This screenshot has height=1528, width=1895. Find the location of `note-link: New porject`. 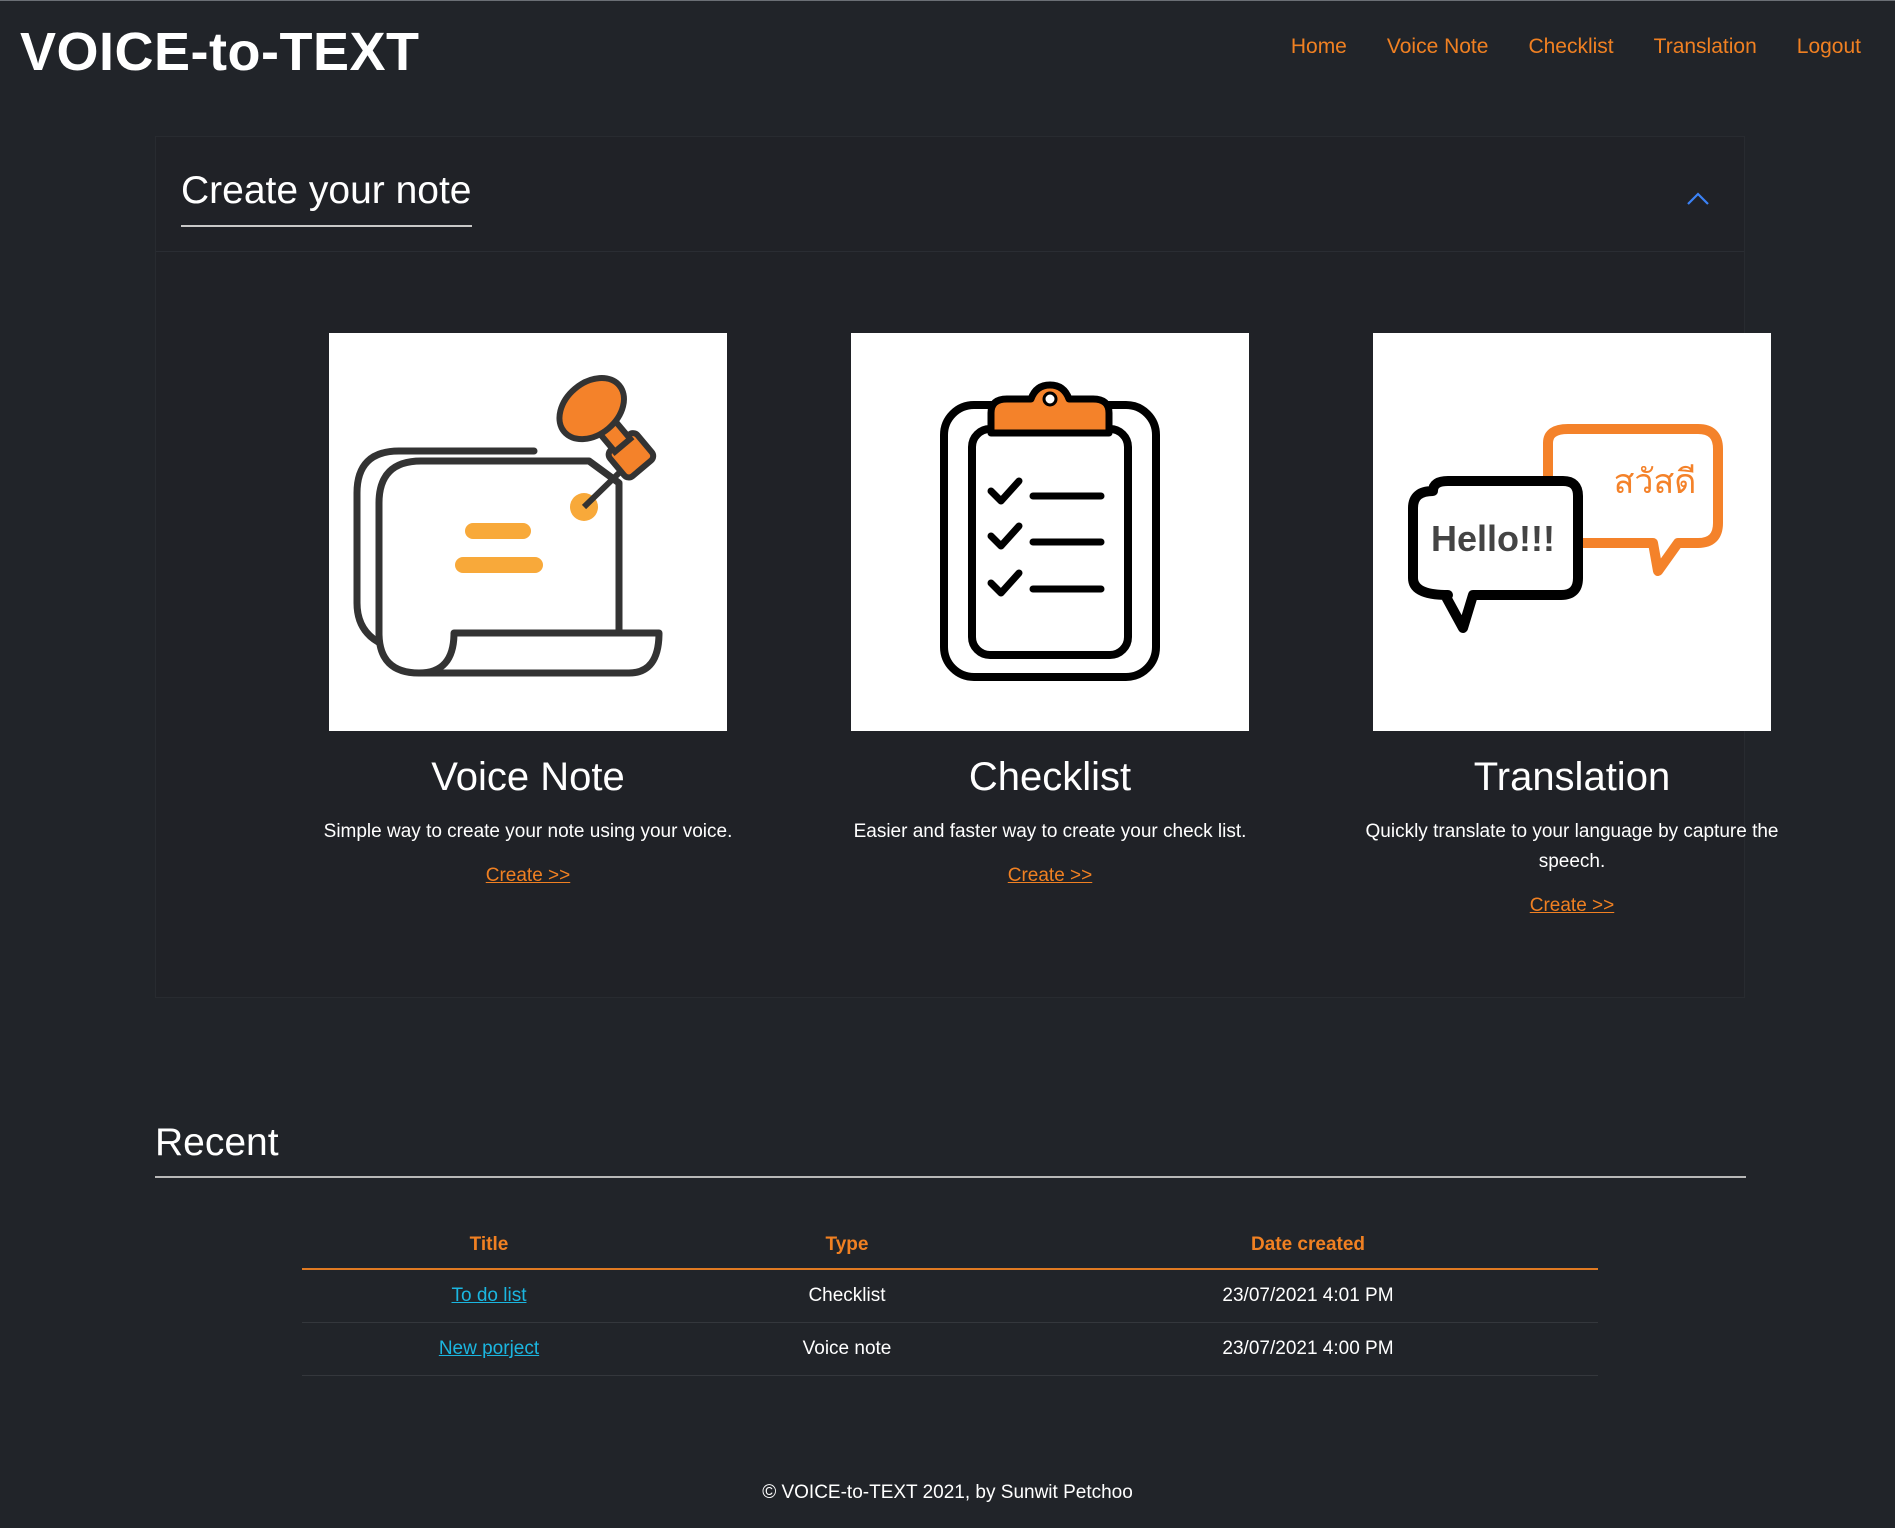

note-link: New porject is located at coordinates (489, 1348).